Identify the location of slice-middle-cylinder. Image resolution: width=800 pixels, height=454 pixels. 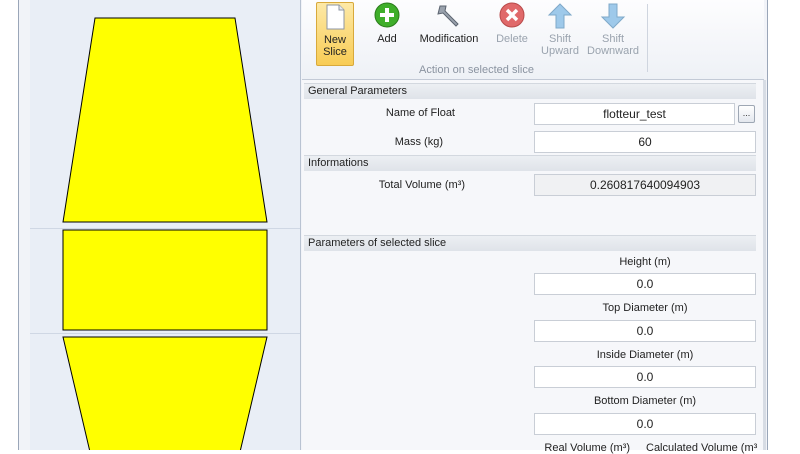
(165, 280).